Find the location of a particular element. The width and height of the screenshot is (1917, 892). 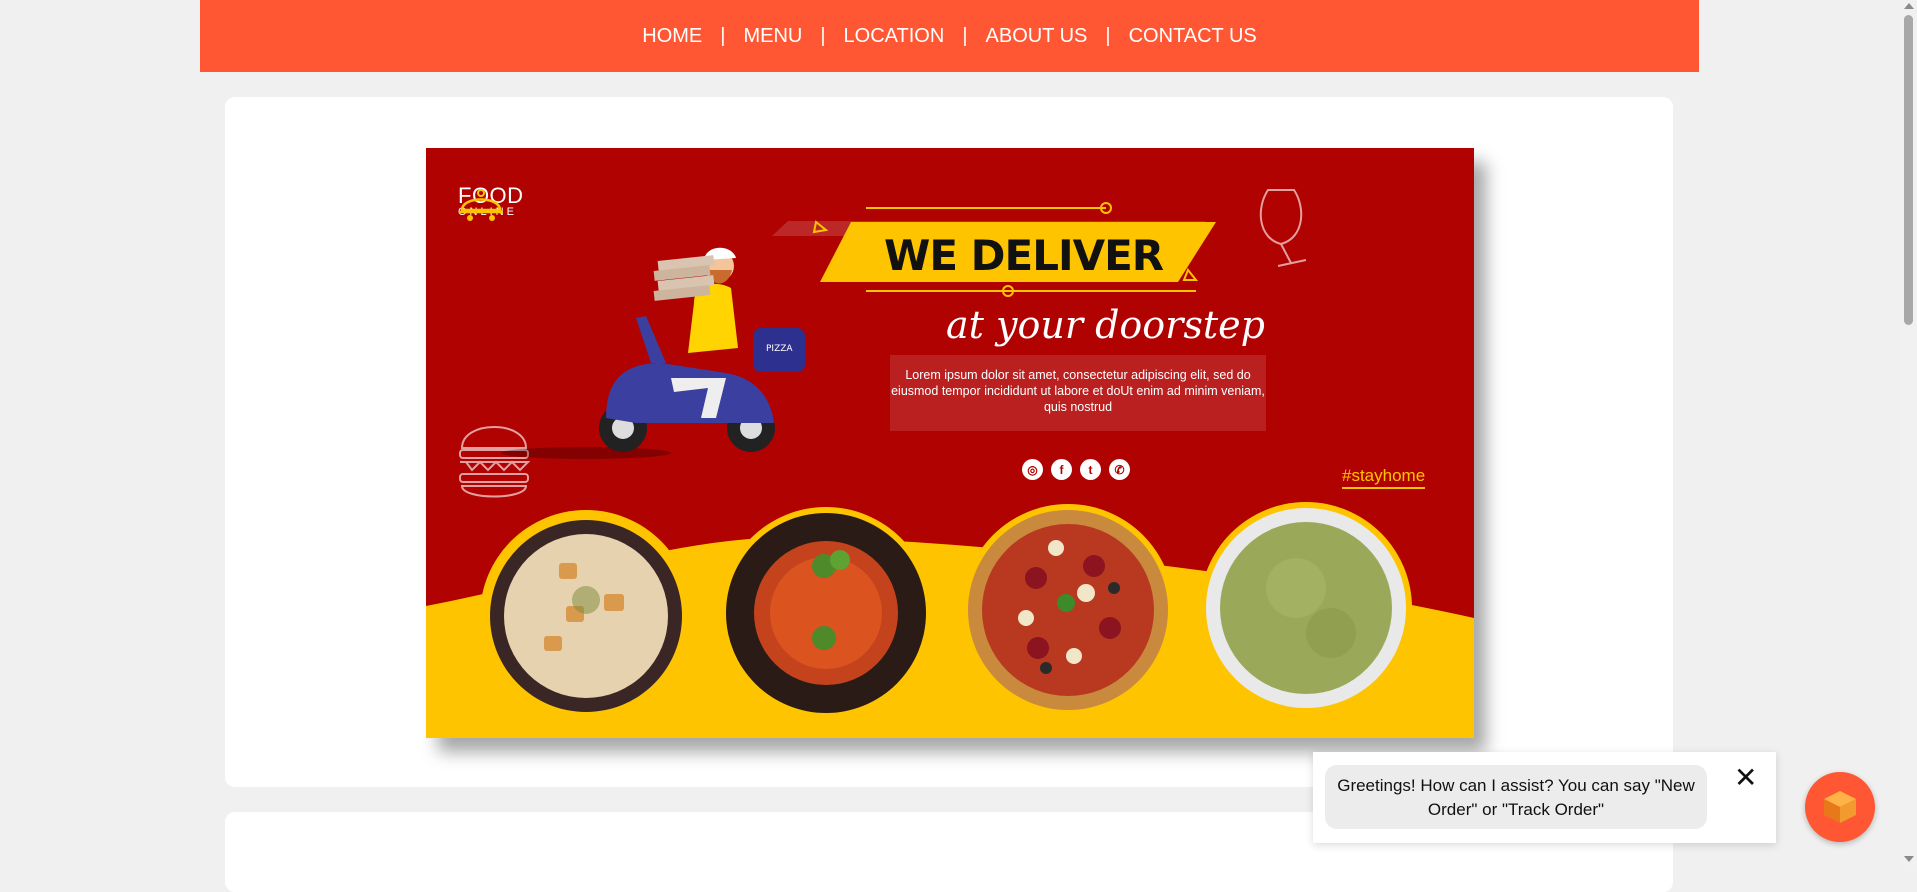

green-soup-bowl is located at coordinates (1306, 608).